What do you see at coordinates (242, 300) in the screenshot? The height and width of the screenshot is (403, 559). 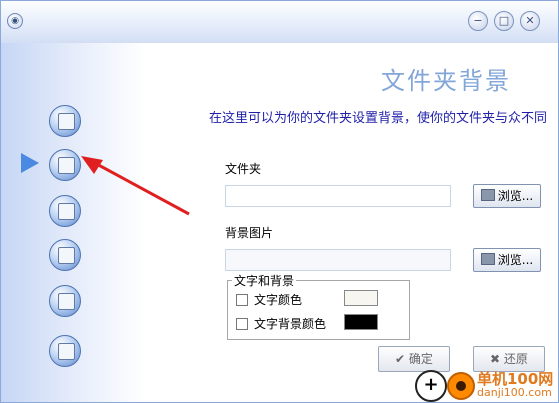 I see `text-color-checkbox` at bounding box center [242, 300].